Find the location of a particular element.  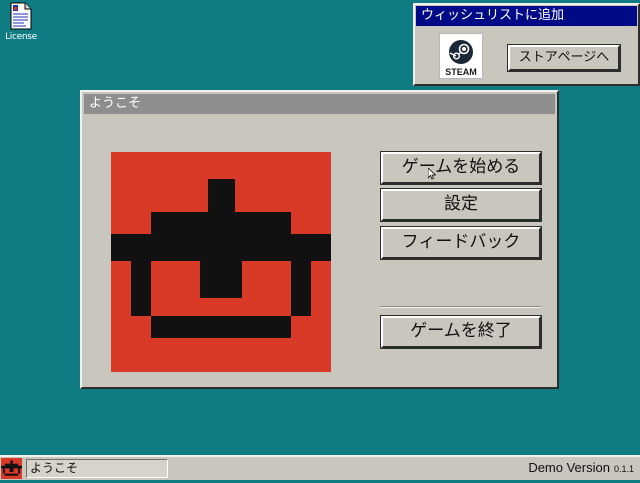

start-menu-button is located at coordinates (11, 468).